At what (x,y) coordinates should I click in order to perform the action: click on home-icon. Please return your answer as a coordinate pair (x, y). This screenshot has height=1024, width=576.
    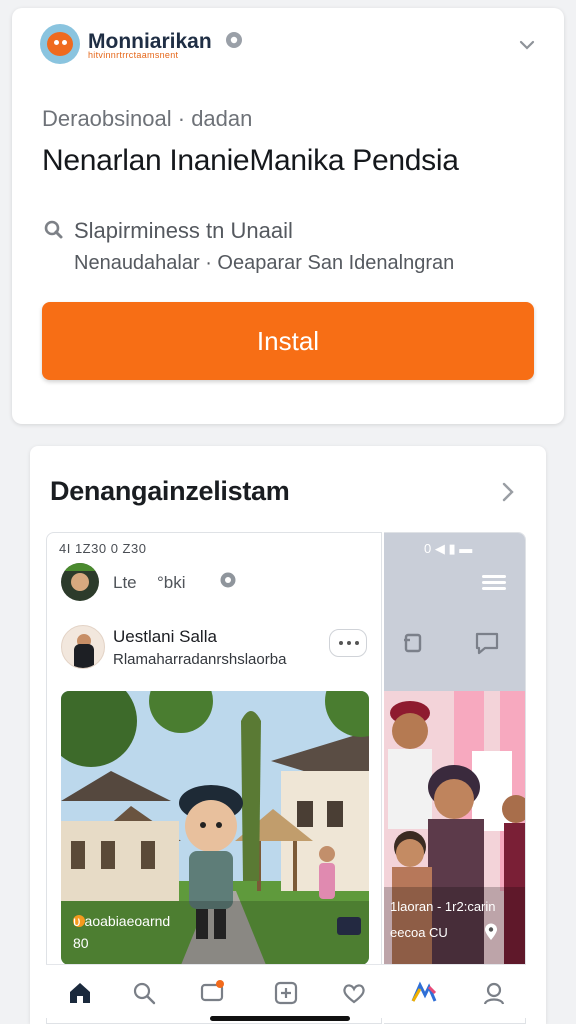
    Looking at the image, I should click on (80, 993).